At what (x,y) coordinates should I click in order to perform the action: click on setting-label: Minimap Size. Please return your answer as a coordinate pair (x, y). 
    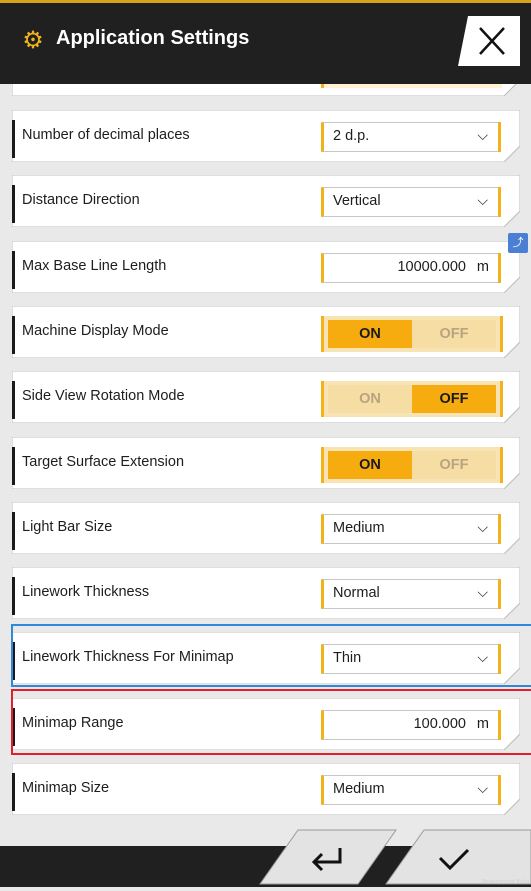
    Looking at the image, I should click on (66, 788).